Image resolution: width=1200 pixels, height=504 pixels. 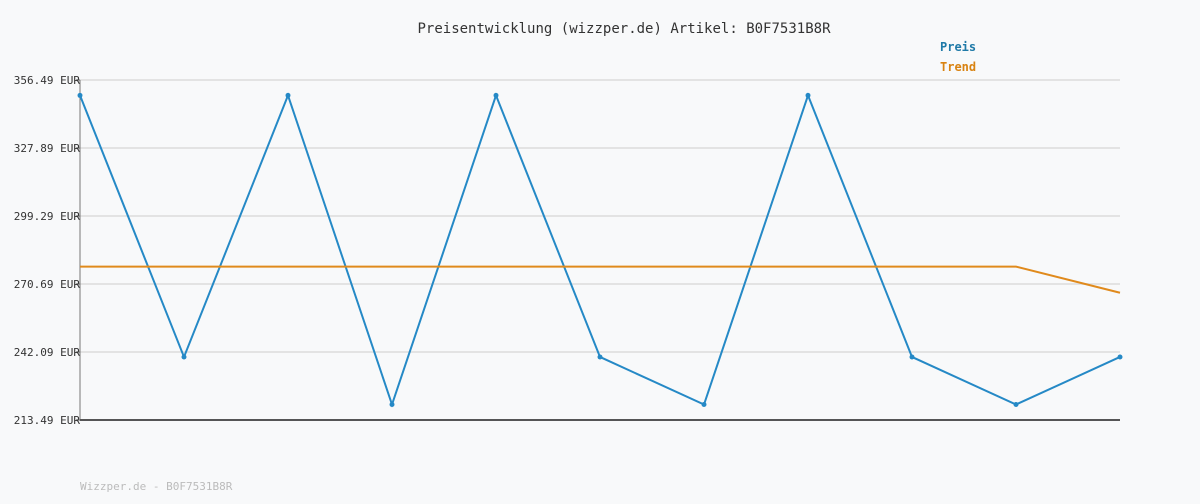 I want to click on y-tick-label: 356.49 EUR, so click(x=47, y=80).